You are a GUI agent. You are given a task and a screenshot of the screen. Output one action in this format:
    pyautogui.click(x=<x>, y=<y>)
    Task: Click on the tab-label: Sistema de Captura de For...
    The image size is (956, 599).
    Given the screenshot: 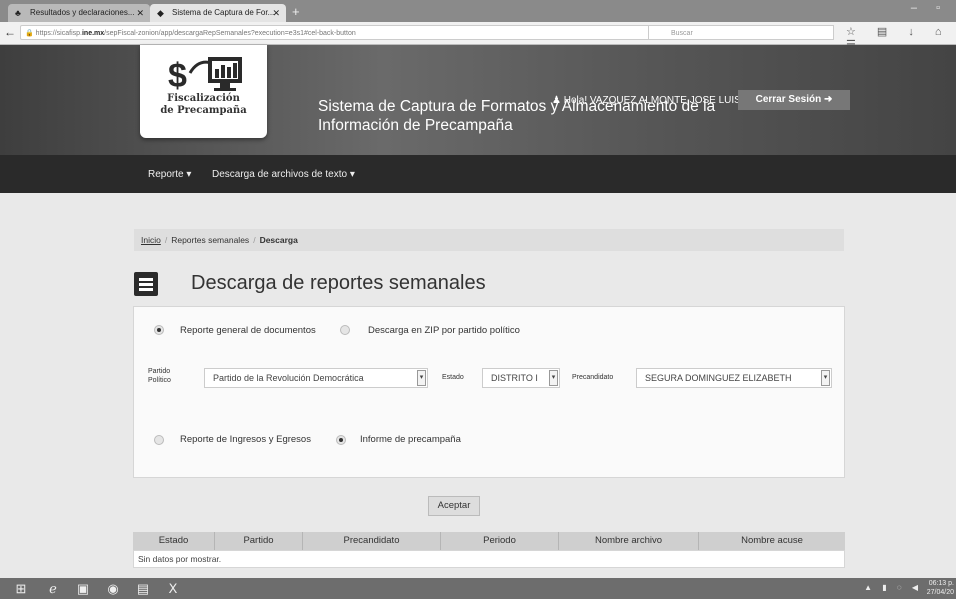 What is the action you would take?
    pyautogui.click(x=223, y=12)
    